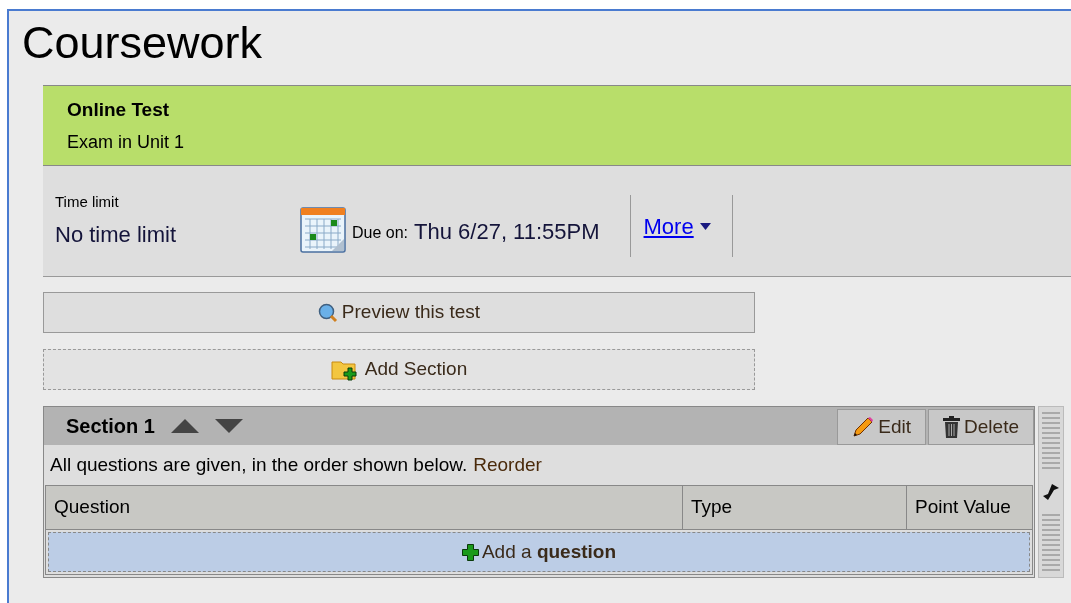 This screenshot has width=1071, height=603. I want to click on resize-handle, so click(1051, 492).